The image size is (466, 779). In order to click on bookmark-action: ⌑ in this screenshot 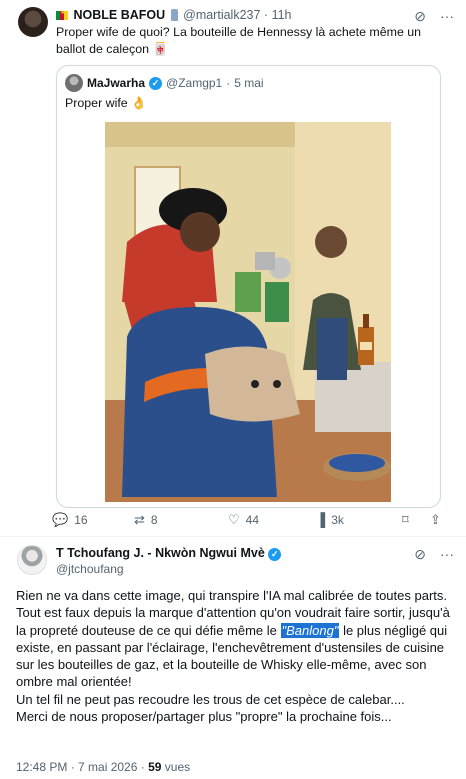, I will do `click(405, 520)`.